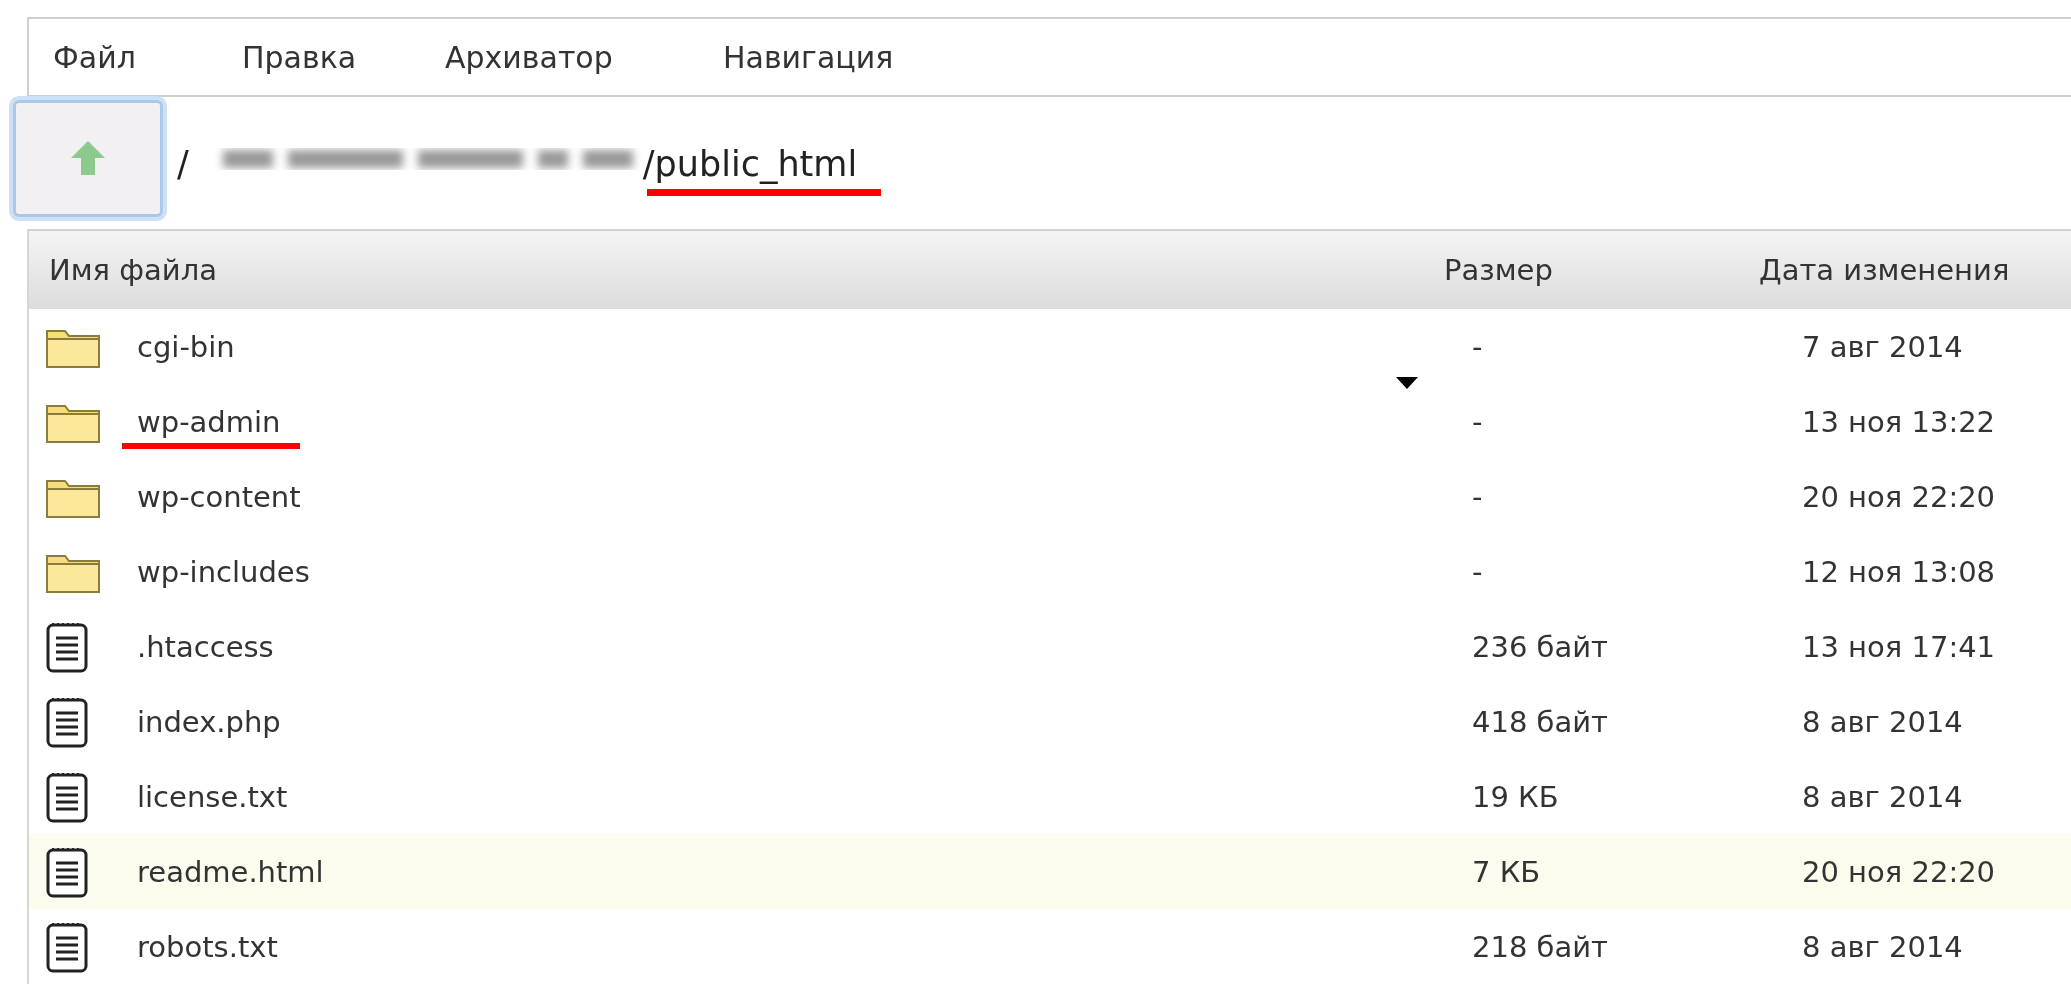 Image resolution: width=2071 pixels, height=993 pixels. What do you see at coordinates (1882, 346) in the screenshot?
I see `file-date: 7 авг 2014` at bounding box center [1882, 346].